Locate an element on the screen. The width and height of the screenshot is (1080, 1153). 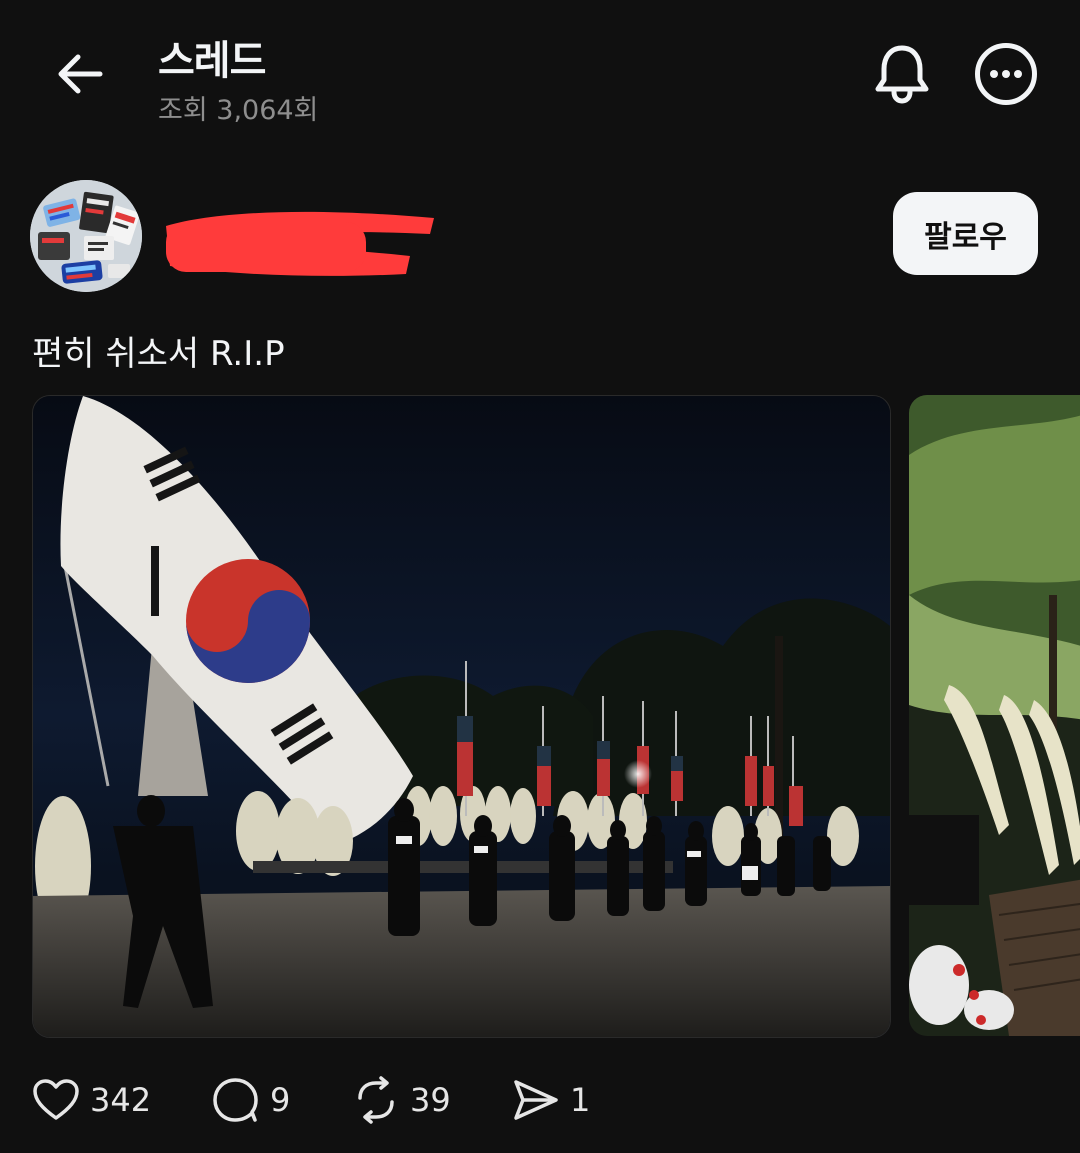
page-title: 스레드 is located at coordinates (212, 61).